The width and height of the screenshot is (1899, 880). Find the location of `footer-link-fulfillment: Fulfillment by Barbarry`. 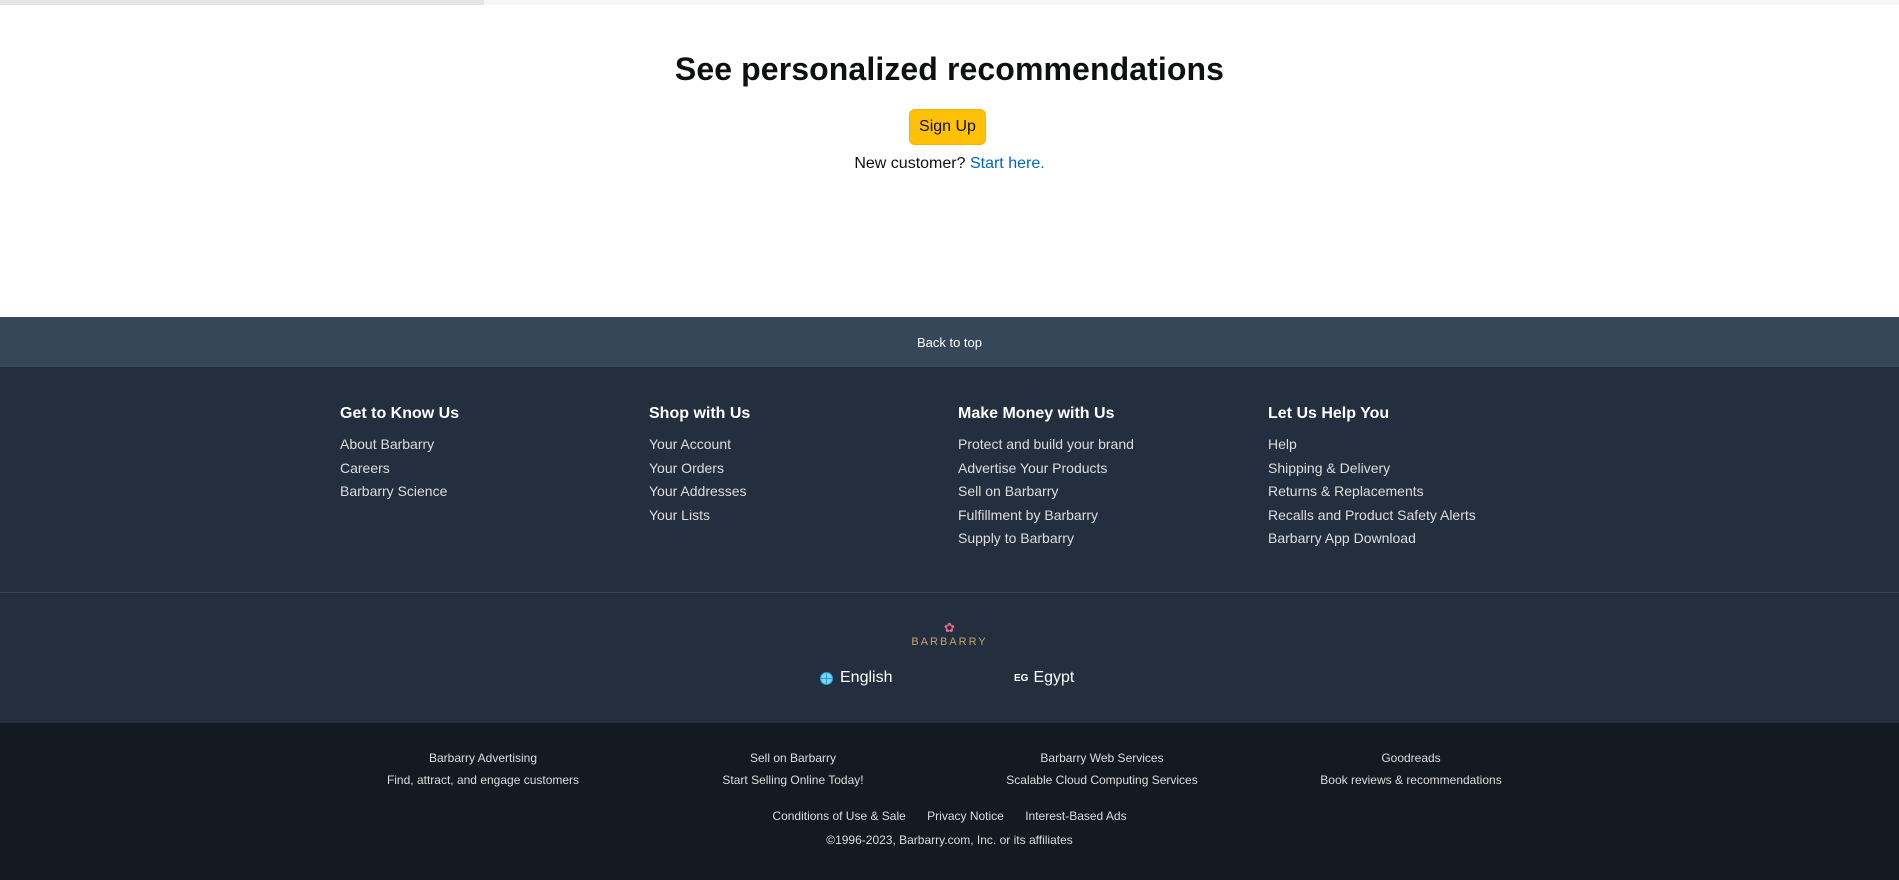

footer-link-fulfillment: Fulfillment by Barbarry is located at coordinates (1046, 516).